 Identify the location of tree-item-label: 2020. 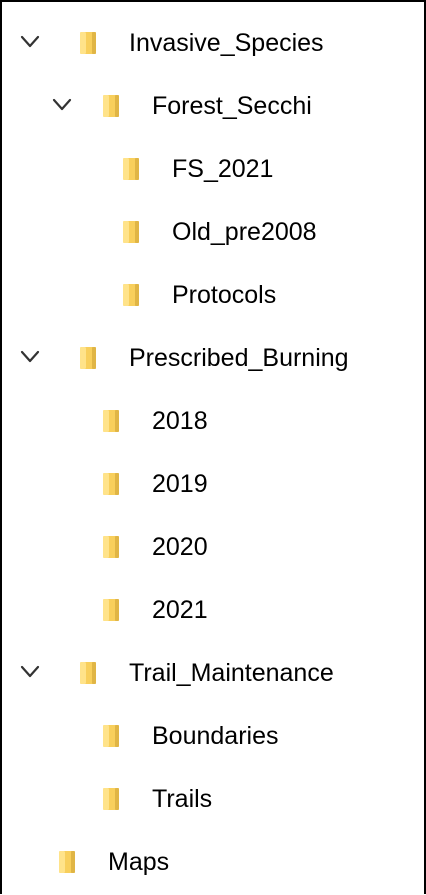
(180, 547).